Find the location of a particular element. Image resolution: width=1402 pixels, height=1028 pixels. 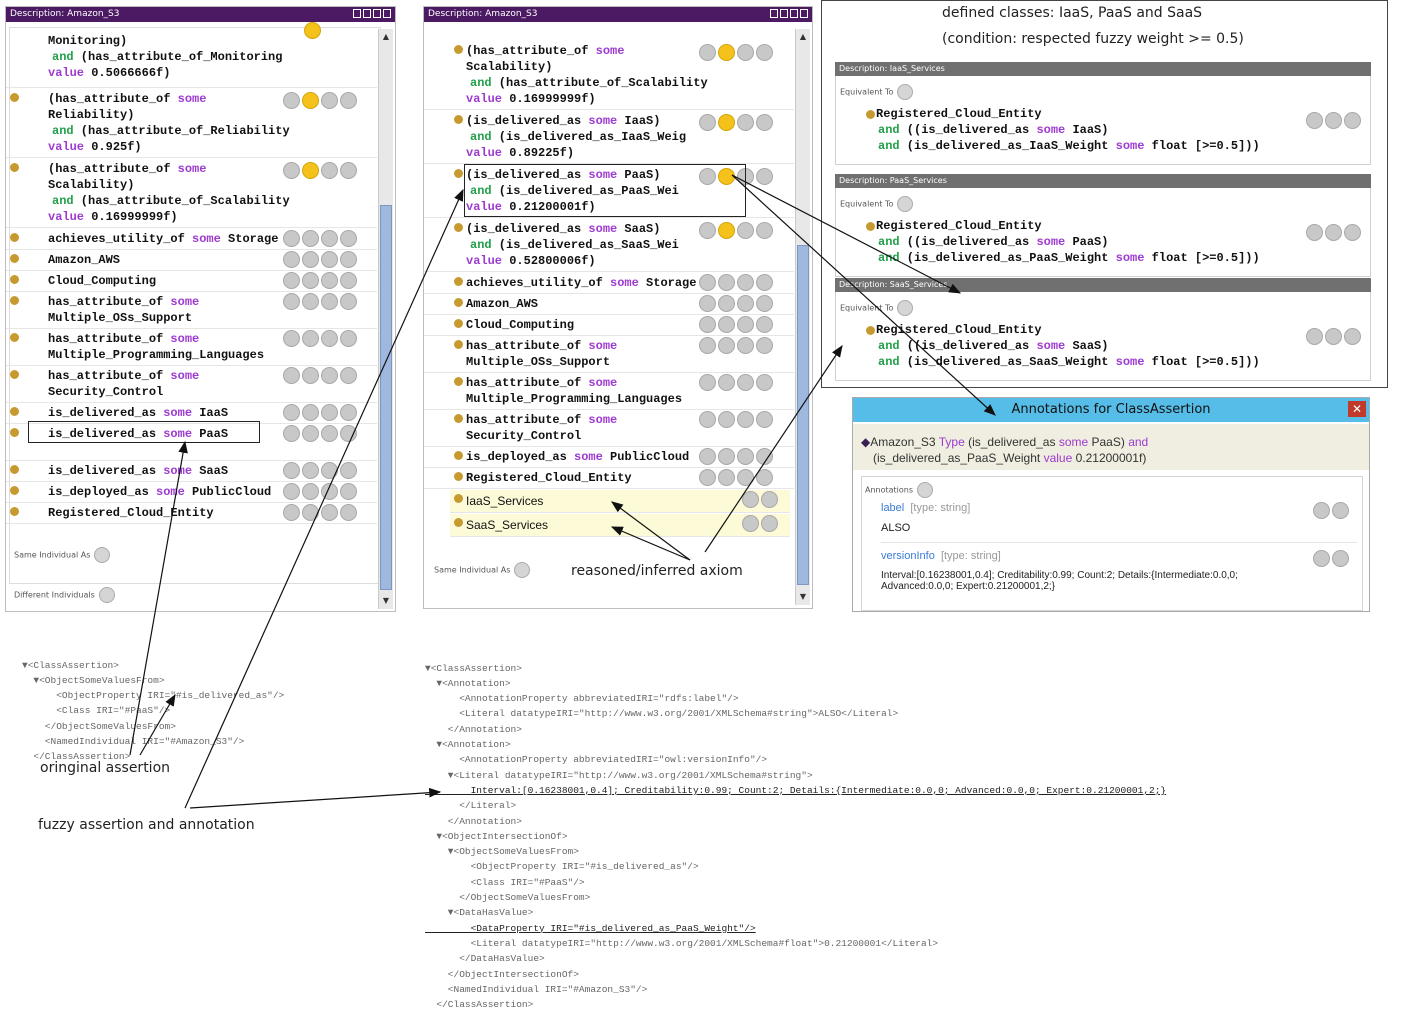

list-item: Registered_Cloud_Entity is located at coordinates (609, 478).